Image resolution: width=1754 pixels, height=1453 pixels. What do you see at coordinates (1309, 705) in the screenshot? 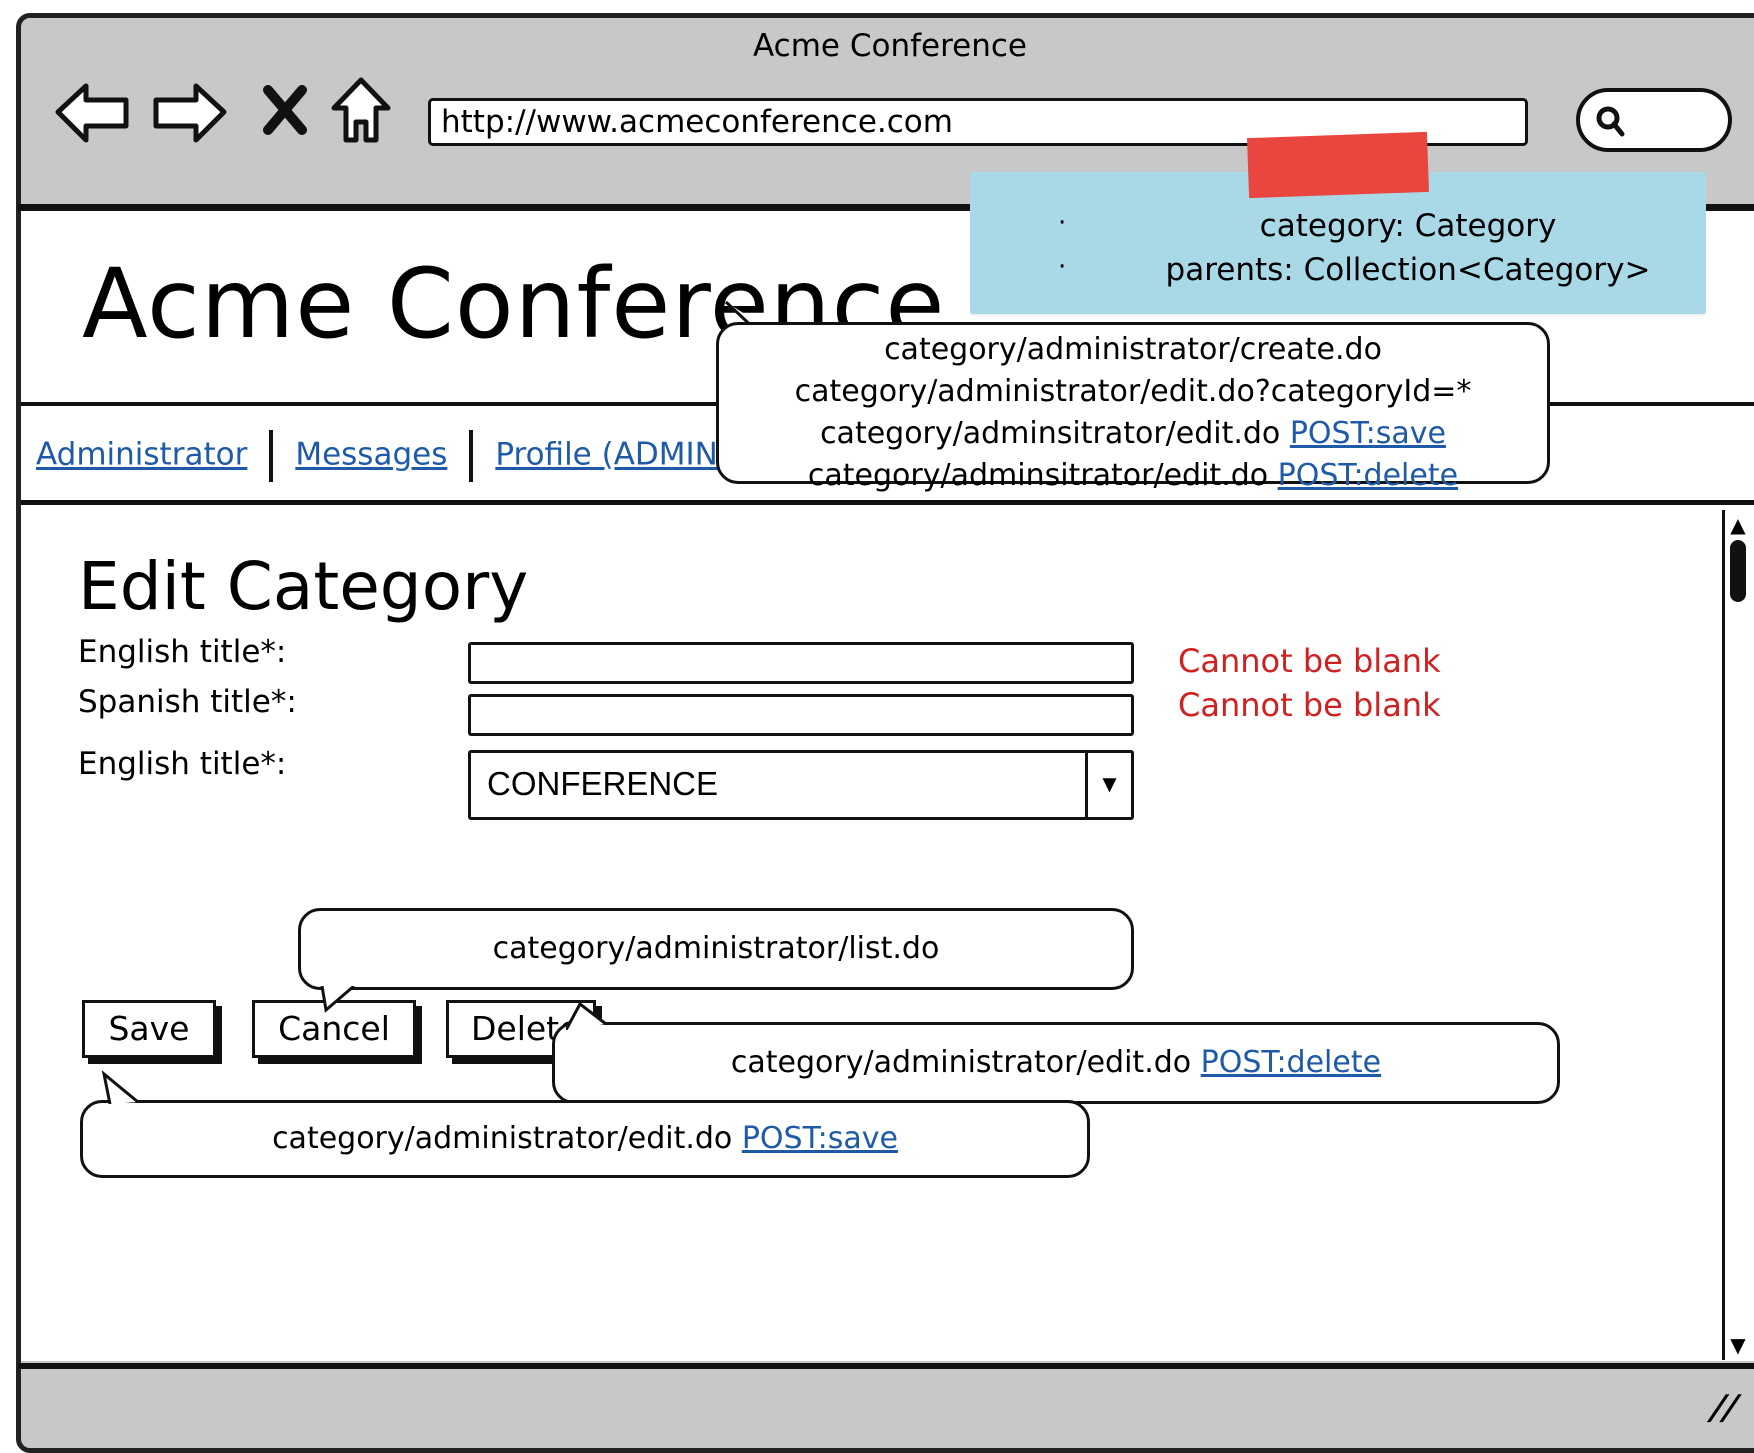
I see `spanish-title-error: Cannot be blank` at bounding box center [1309, 705].